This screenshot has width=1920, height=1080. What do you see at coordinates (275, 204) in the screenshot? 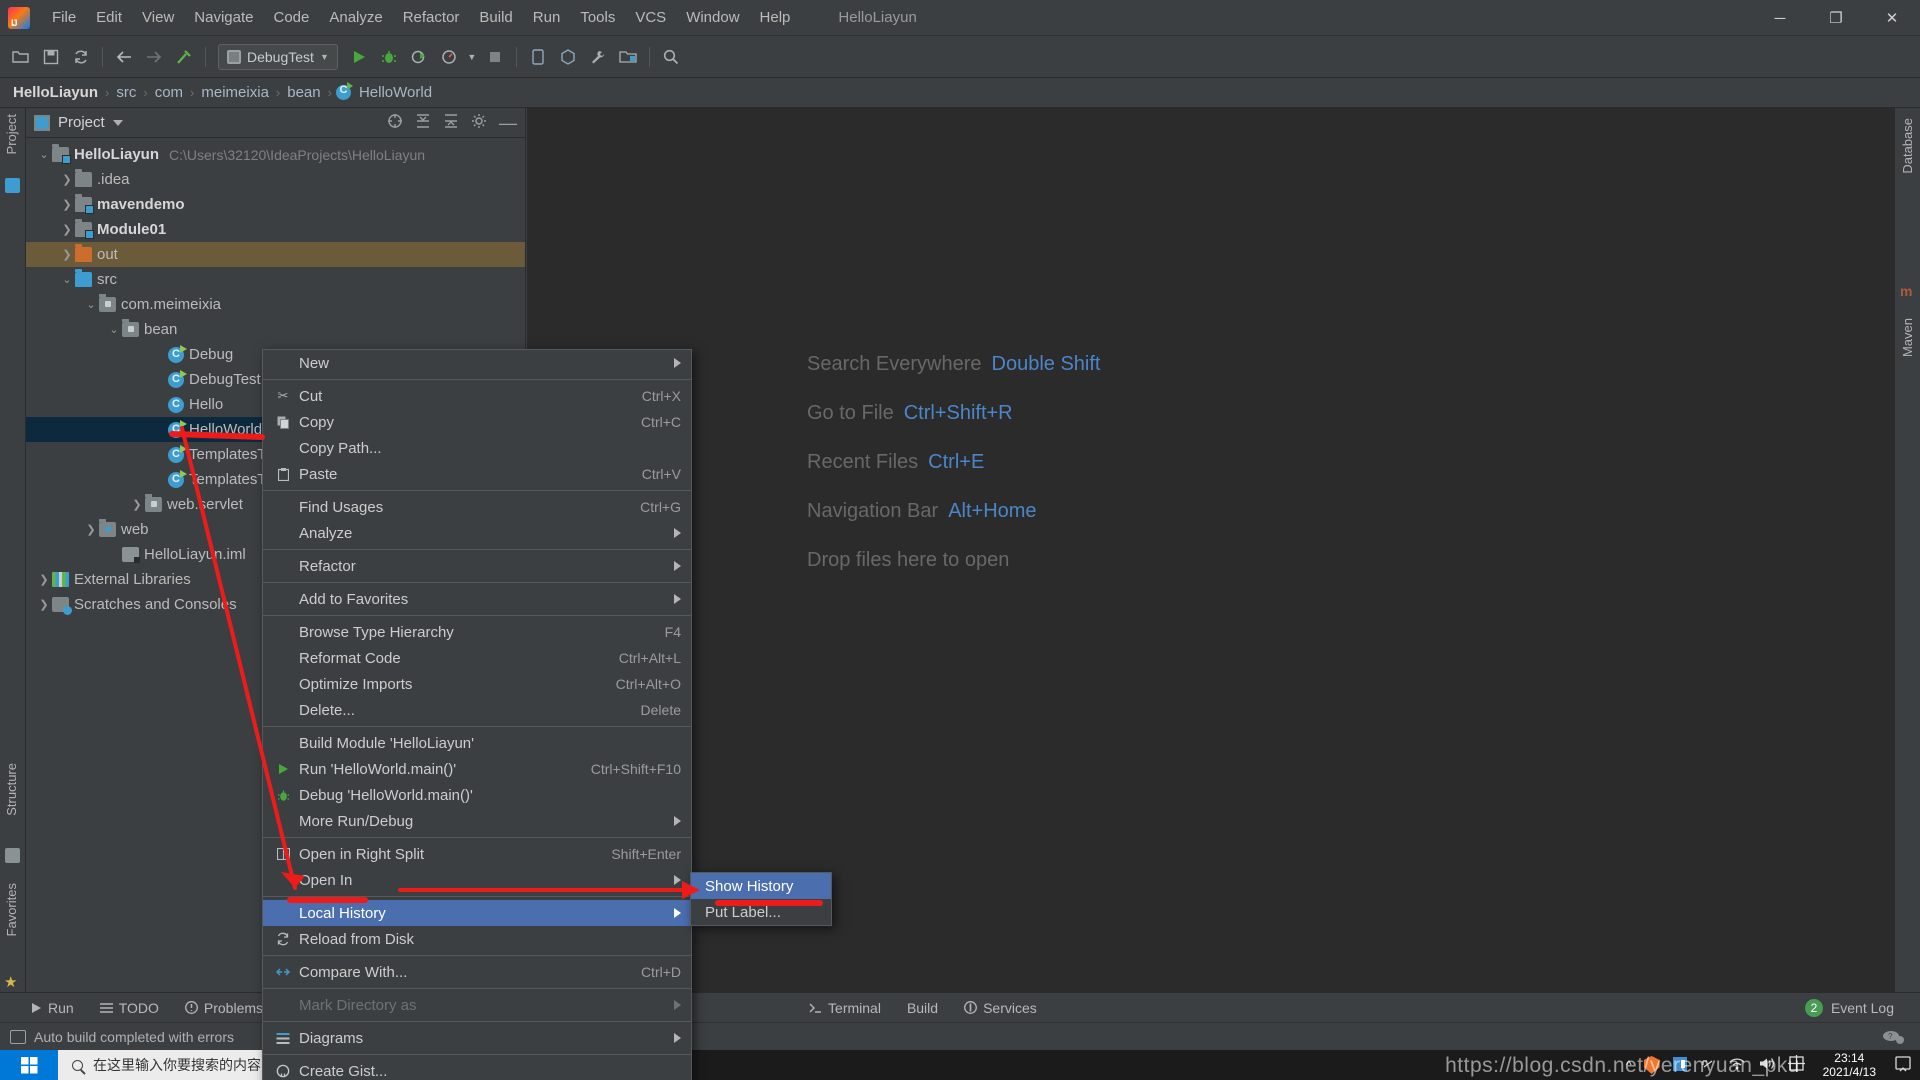
I see `tree-row-mavendemo: ❯ mavendemo` at bounding box center [275, 204].